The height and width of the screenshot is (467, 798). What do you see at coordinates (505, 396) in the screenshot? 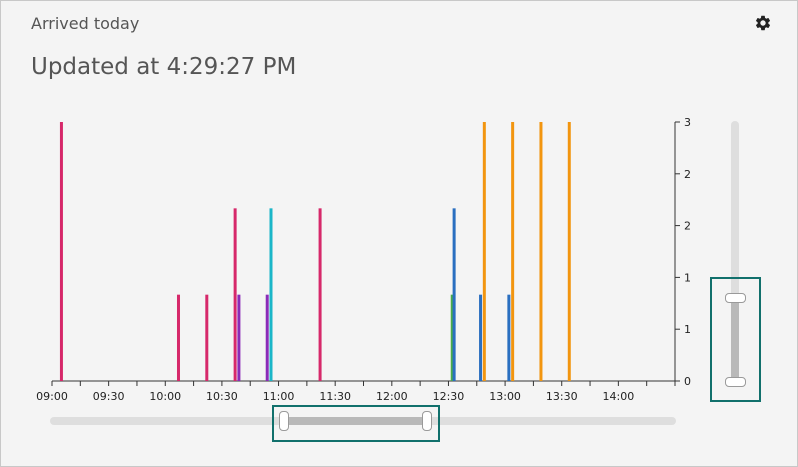
I see `x-tick-label: 13:00` at bounding box center [505, 396].